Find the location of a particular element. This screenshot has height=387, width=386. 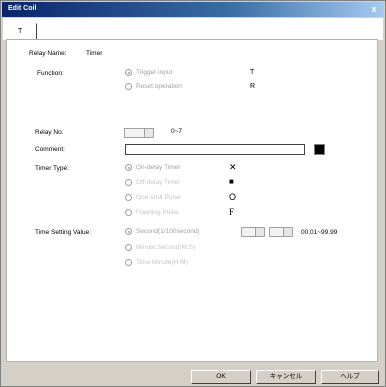

relay-no-spinner is located at coordinates (139, 133).